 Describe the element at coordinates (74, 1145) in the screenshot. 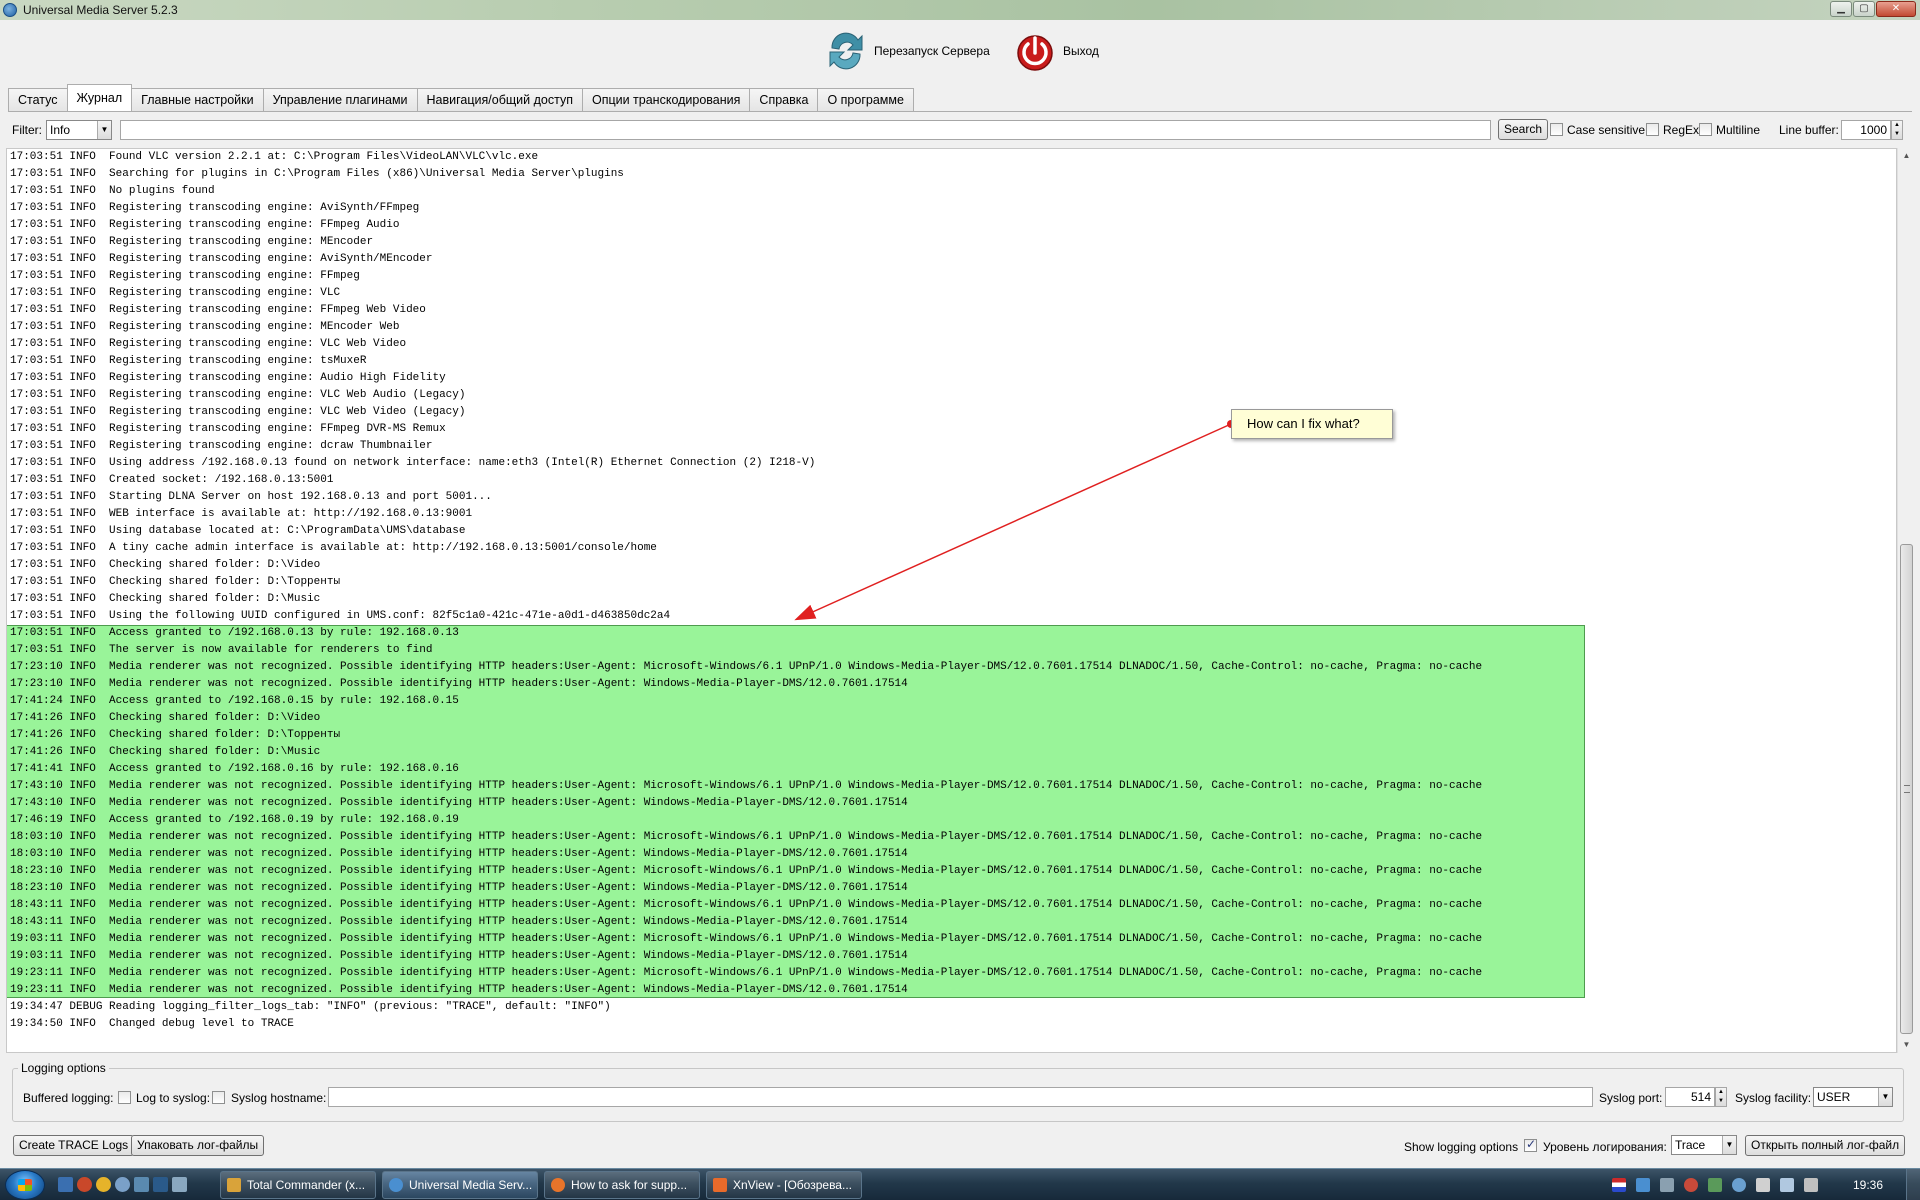

I see `create-trace-logs-button: Create TRACE Logs` at that location.